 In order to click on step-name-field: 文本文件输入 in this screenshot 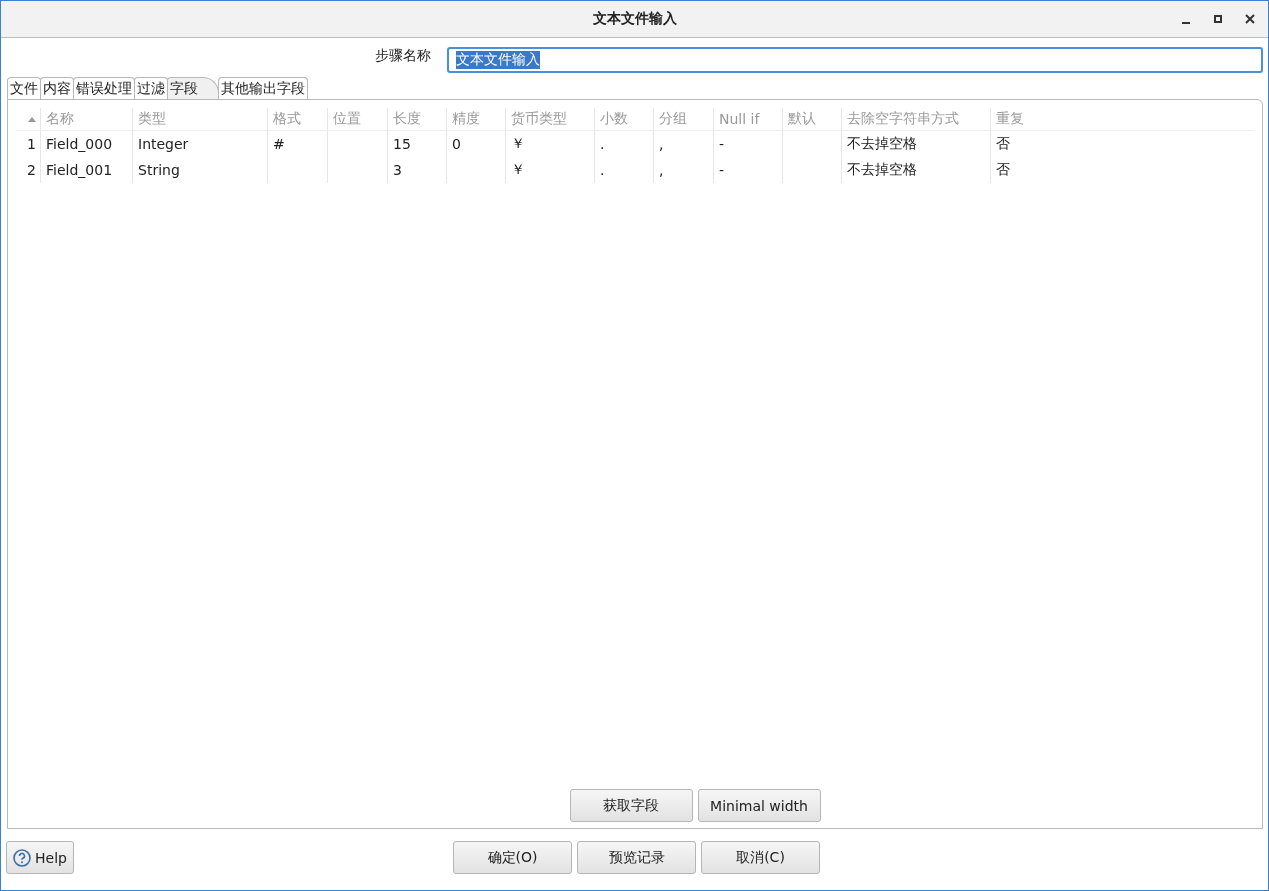, I will do `click(855, 60)`.